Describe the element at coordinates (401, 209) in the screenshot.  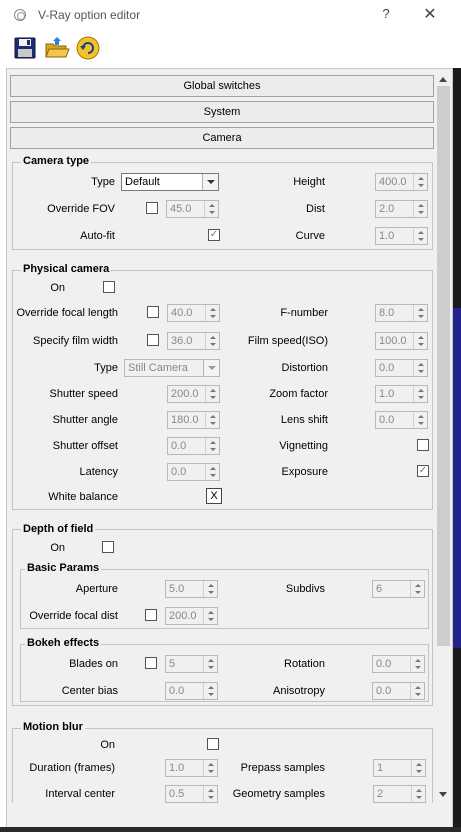
I see `dist-spinner: 2.0` at that location.